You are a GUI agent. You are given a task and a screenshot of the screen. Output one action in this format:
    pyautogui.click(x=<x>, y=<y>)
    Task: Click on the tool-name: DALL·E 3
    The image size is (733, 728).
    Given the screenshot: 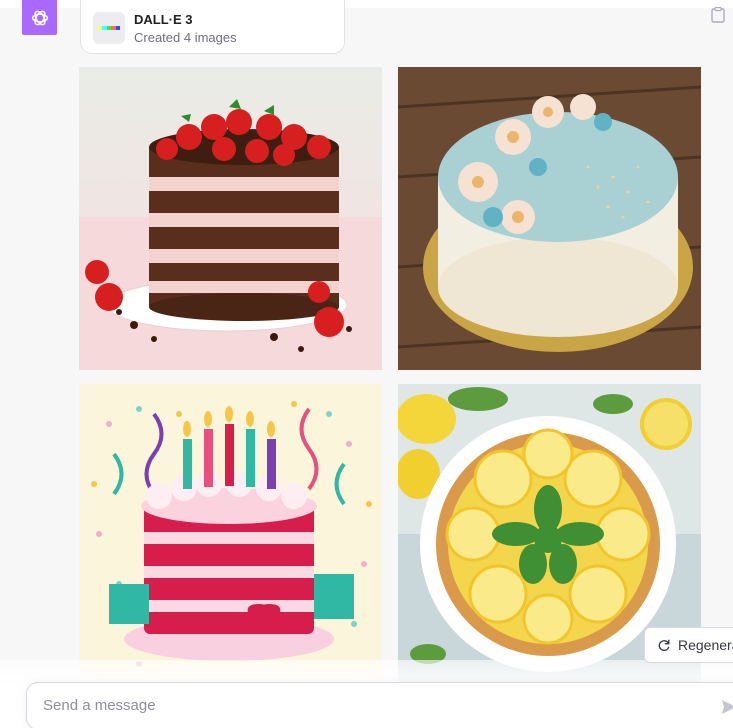 What is the action you would take?
    pyautogui.click(x=163, y=19)
    